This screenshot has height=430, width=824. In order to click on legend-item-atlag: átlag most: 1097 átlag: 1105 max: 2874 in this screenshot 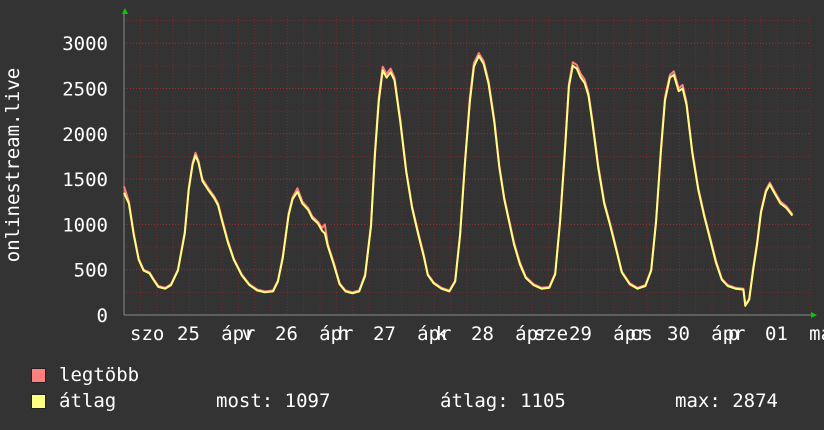, I will do `click(425, 401)`.